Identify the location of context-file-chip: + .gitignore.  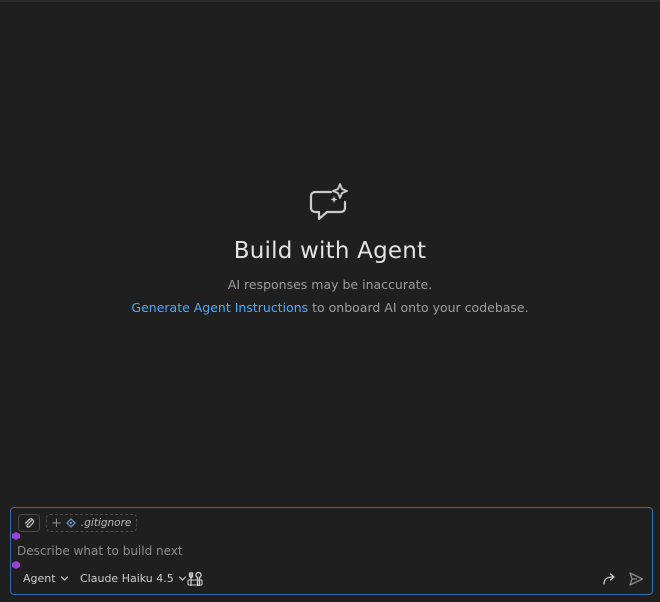
(92, 523).